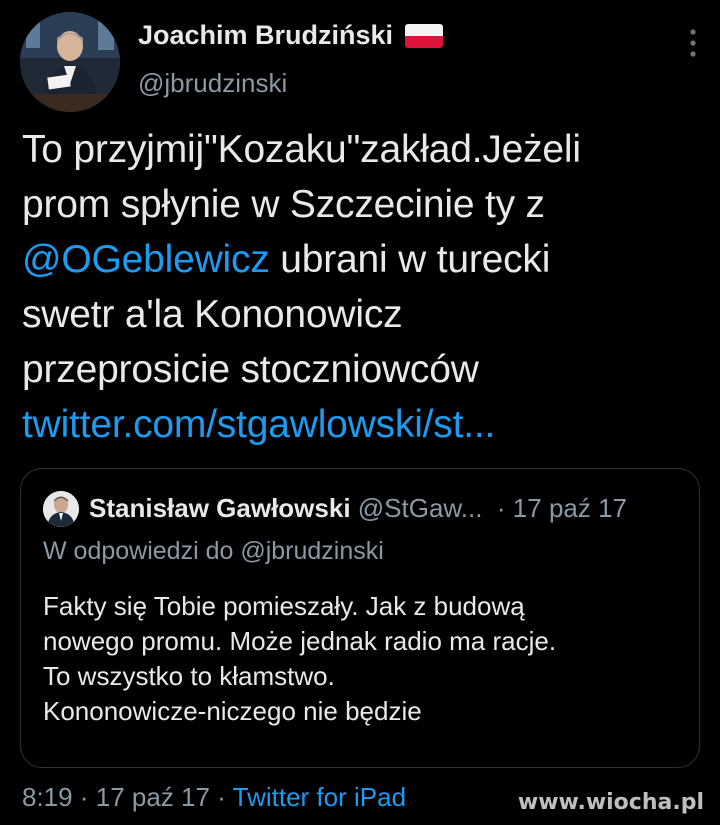 This screenshot has width=720, height=825. Describe the element at coordinates (250, 369) in the screenshot. I see `tweet-line: przeprosicie stoczniowców` at that location.